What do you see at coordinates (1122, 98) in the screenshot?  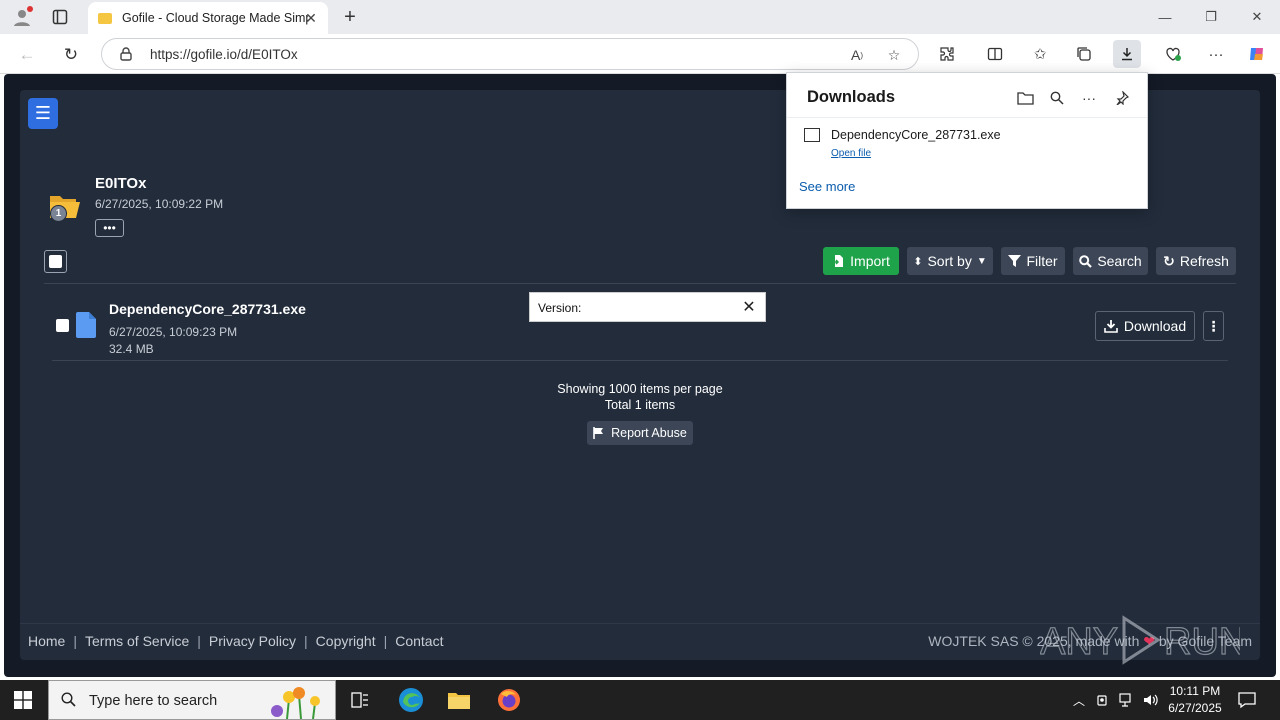 I see `pin-icon` at bounding box center [1122, 98].